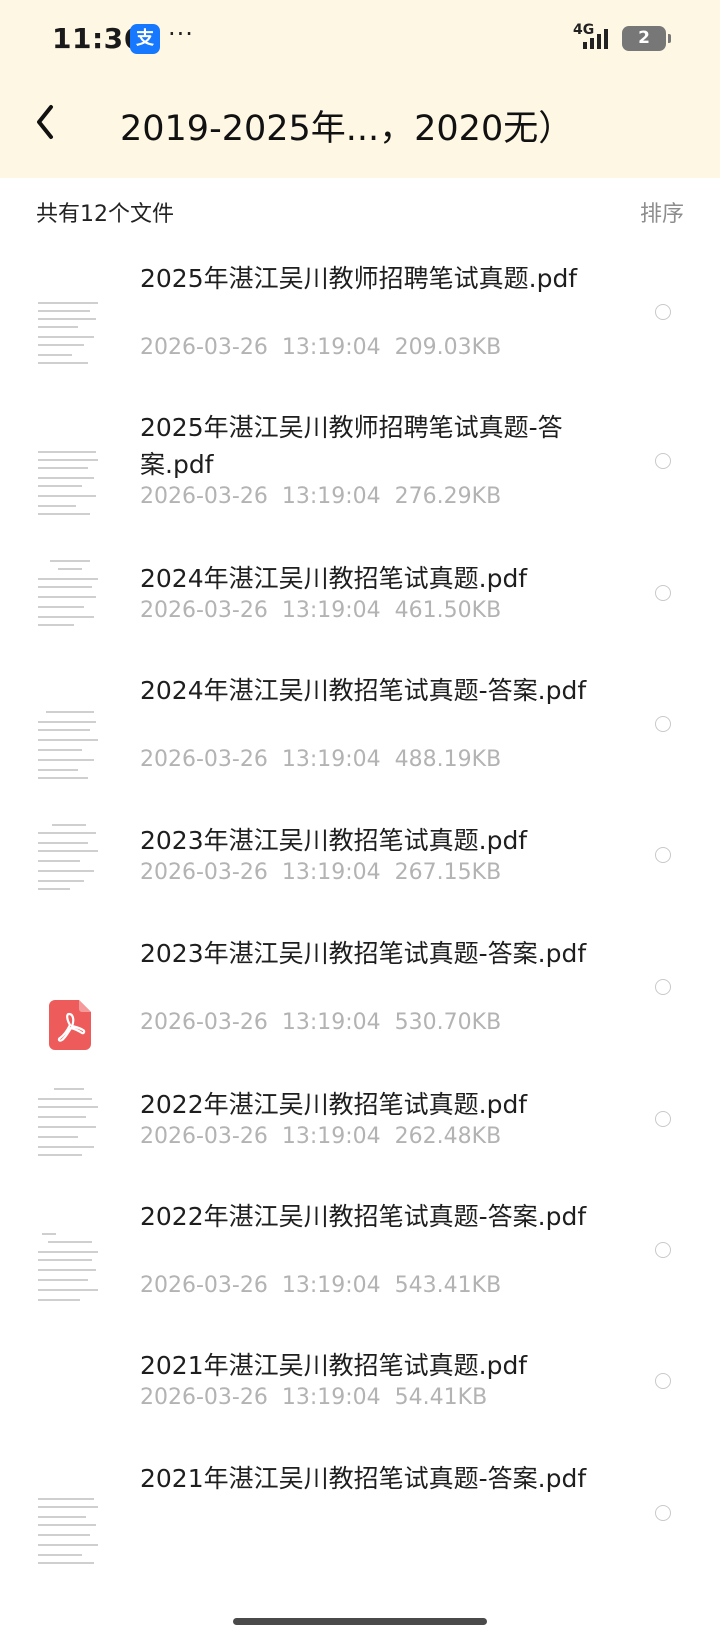  What do you see at coordinates (321, 759) in the screenshot?
I see `file-meta: 2026-03-26 13:19:04 488.19KB` at bounding box center [321, 759].